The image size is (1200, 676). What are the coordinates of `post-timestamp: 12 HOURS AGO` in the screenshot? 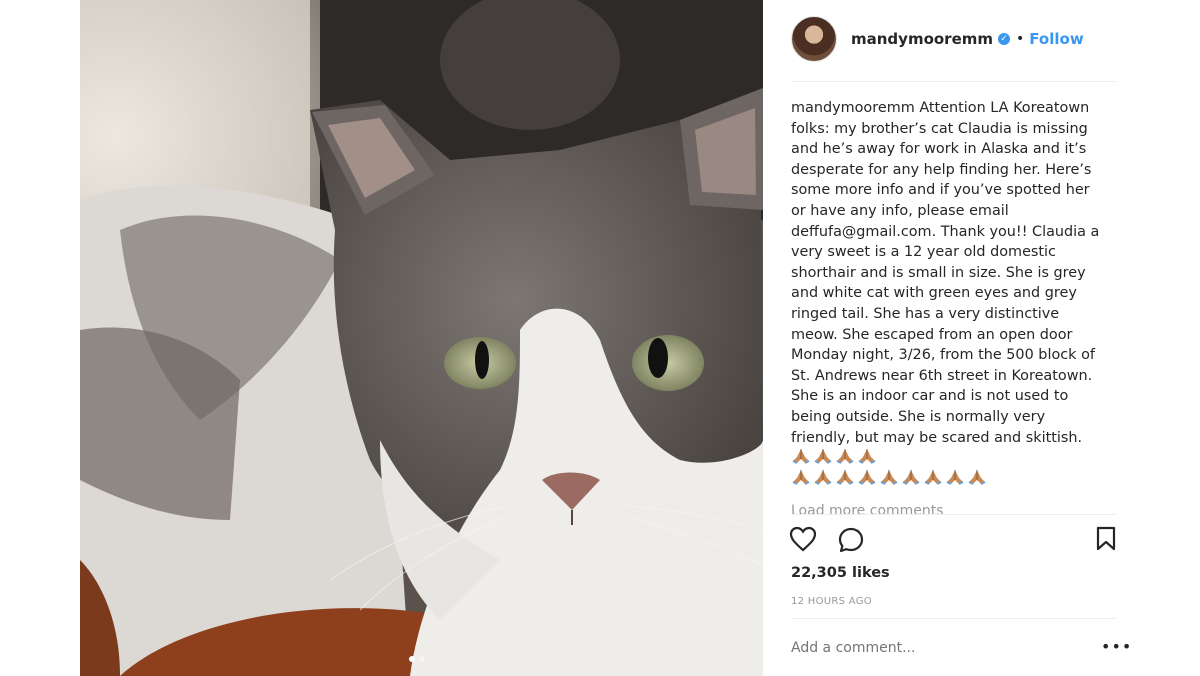 It's located at (831, 601).